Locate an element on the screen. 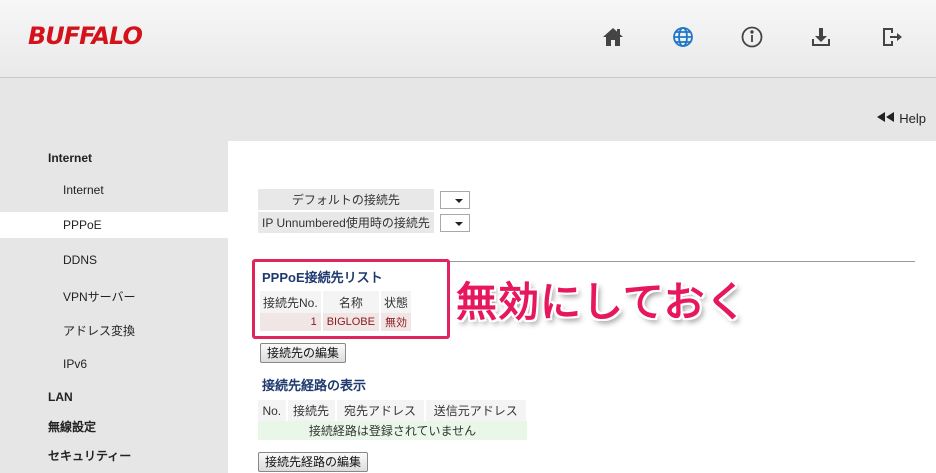  default-destination-table: デフォルトの接続先 IP Unnumbered使用時の接続先 is located at coordinates (366, 211).